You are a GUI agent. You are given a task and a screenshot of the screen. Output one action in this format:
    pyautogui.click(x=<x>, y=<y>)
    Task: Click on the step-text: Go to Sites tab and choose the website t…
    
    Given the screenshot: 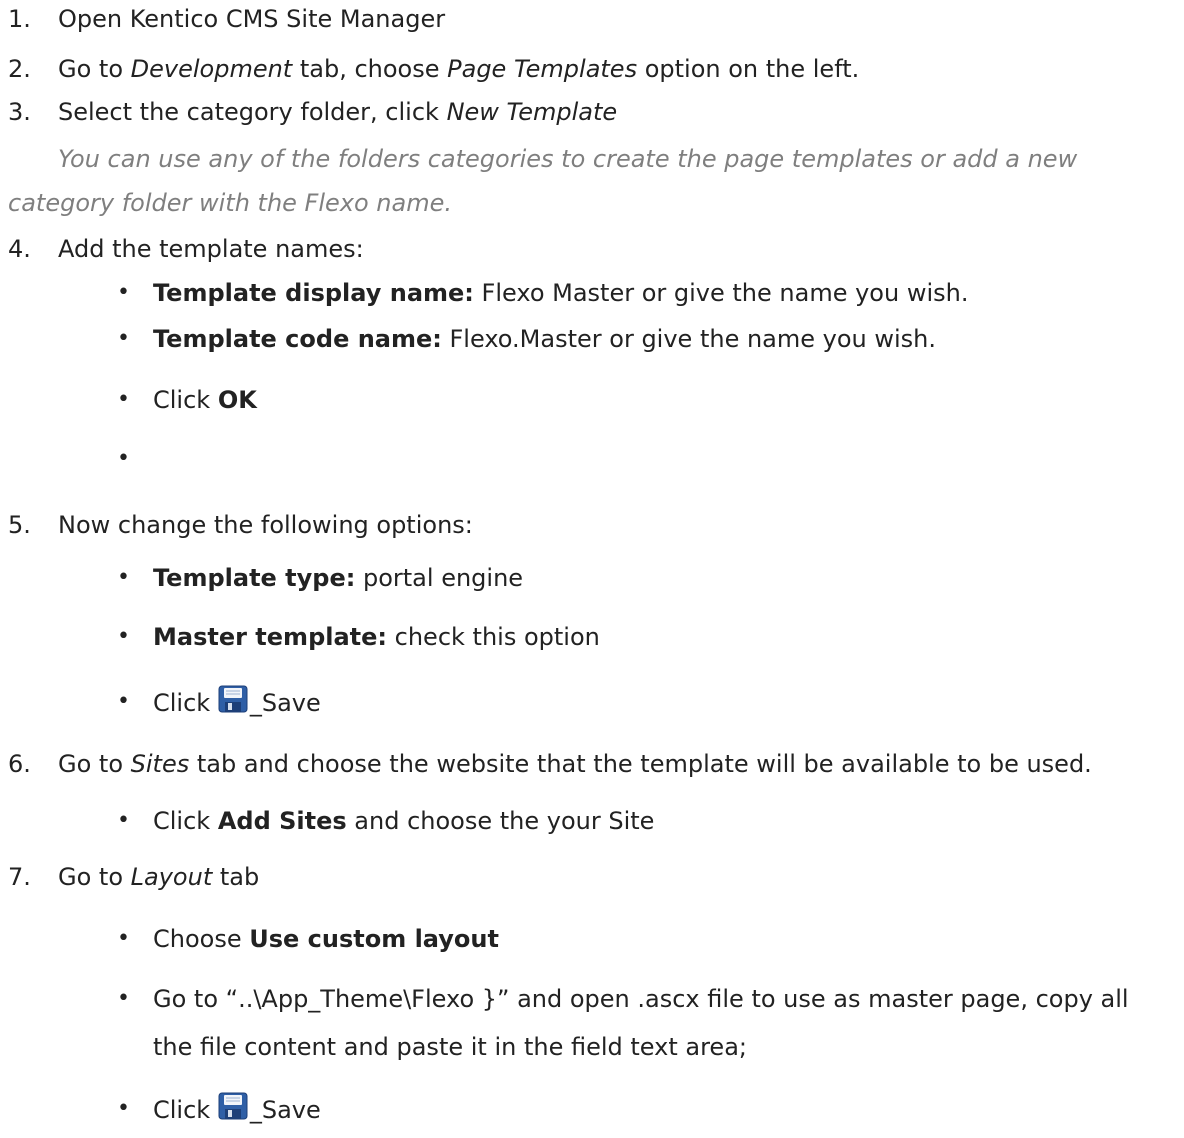 What is the action you would take?
    pyautogui.click(x=575, y=764)
    